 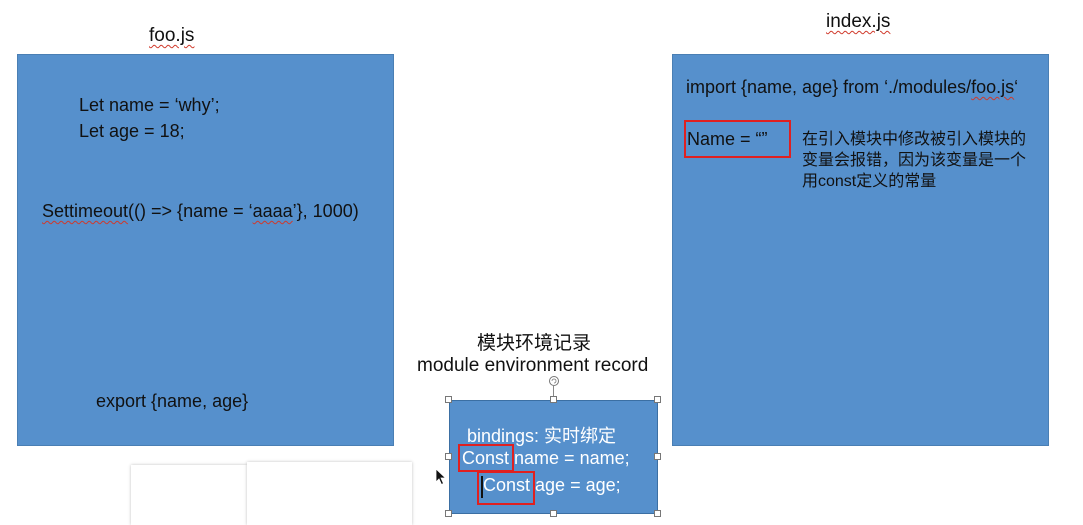 What do you see at coordinates (172, 35) in the screenshot?
I see `foo-title: foo.js` at bounding box center [172, 35].